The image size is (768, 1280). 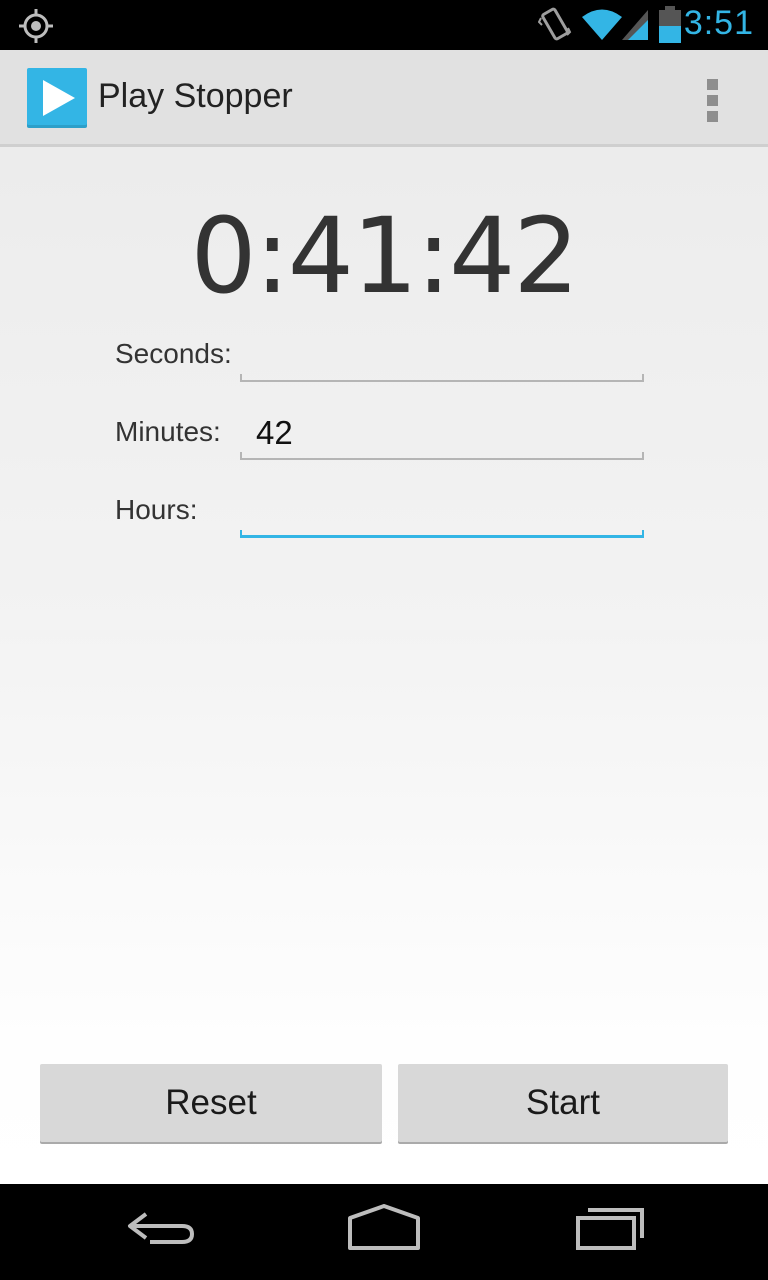 I want to click on minutes-label: Minutes:, so click(x=168, y=431).